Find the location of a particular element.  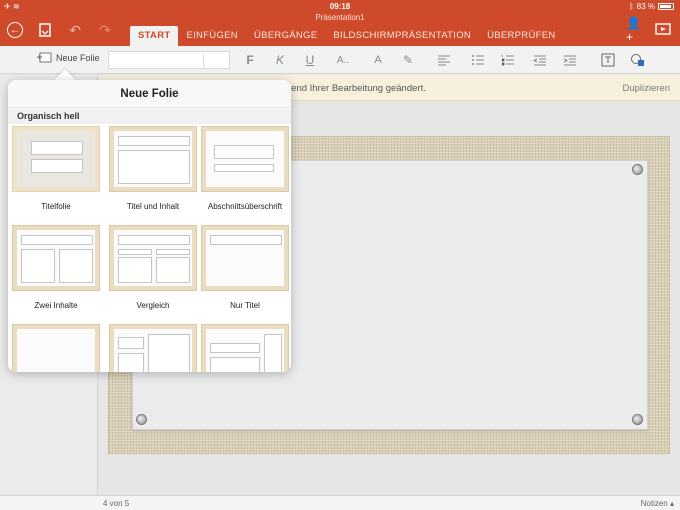

text-box-icon is located at coordinates (608, 60).